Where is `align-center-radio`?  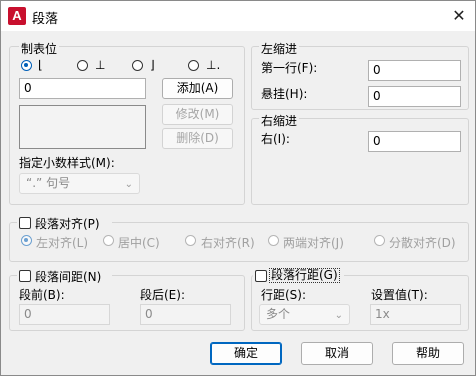 align-center-radio is located at coordinates (108, 240).